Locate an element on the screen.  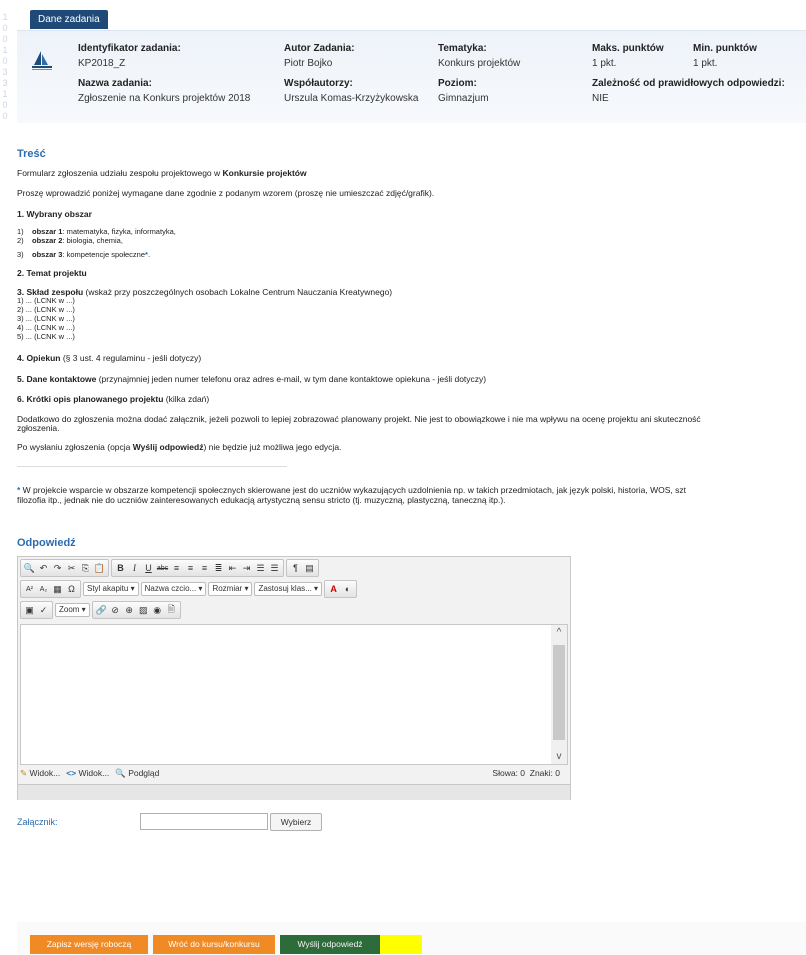
mode-preview-tab: 🔍 Podgląd is located at coordinates (137, 773).